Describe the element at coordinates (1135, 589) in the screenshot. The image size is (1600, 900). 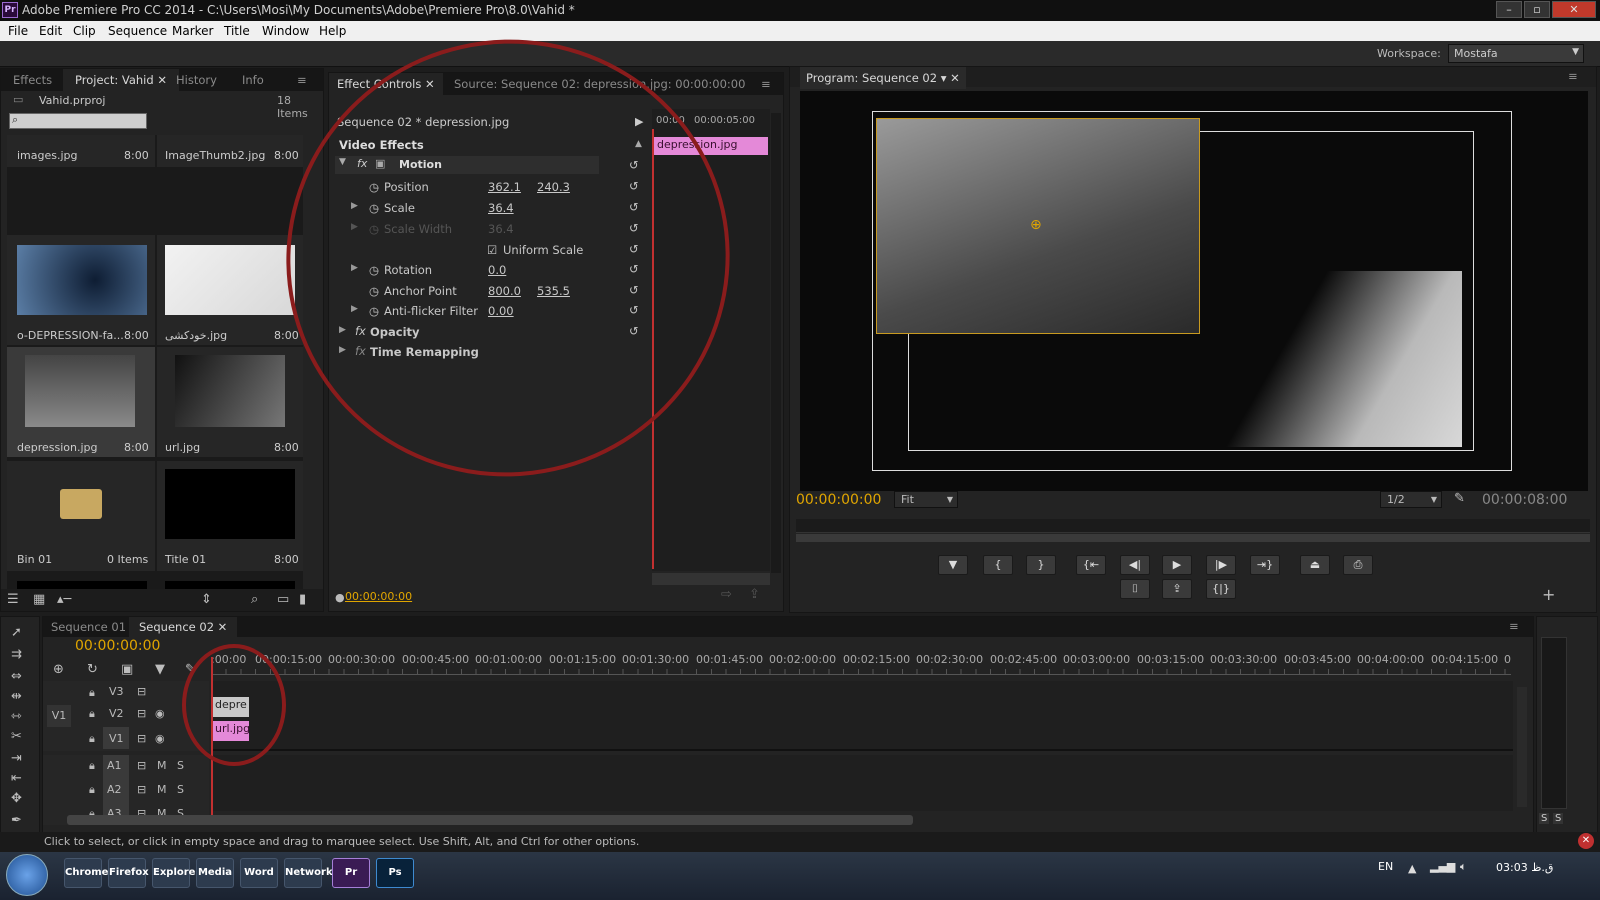
I see `export-frame-button: ⌷` at that location.